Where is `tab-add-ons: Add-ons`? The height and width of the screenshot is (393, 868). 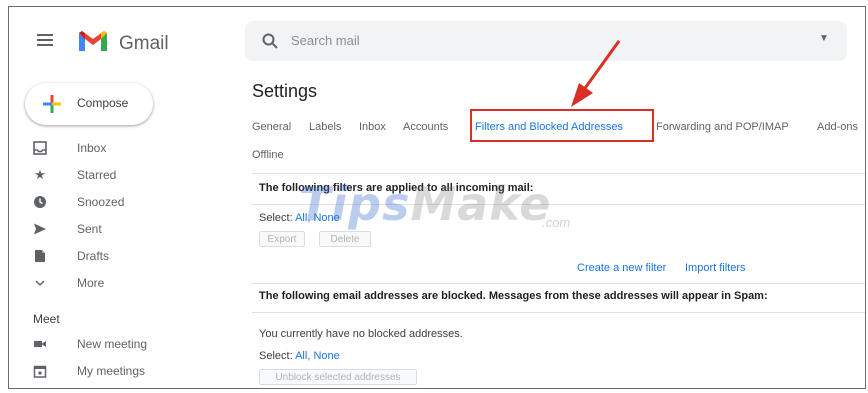 tab-add-ons: Add-ons is located at coordinates (837, 127).